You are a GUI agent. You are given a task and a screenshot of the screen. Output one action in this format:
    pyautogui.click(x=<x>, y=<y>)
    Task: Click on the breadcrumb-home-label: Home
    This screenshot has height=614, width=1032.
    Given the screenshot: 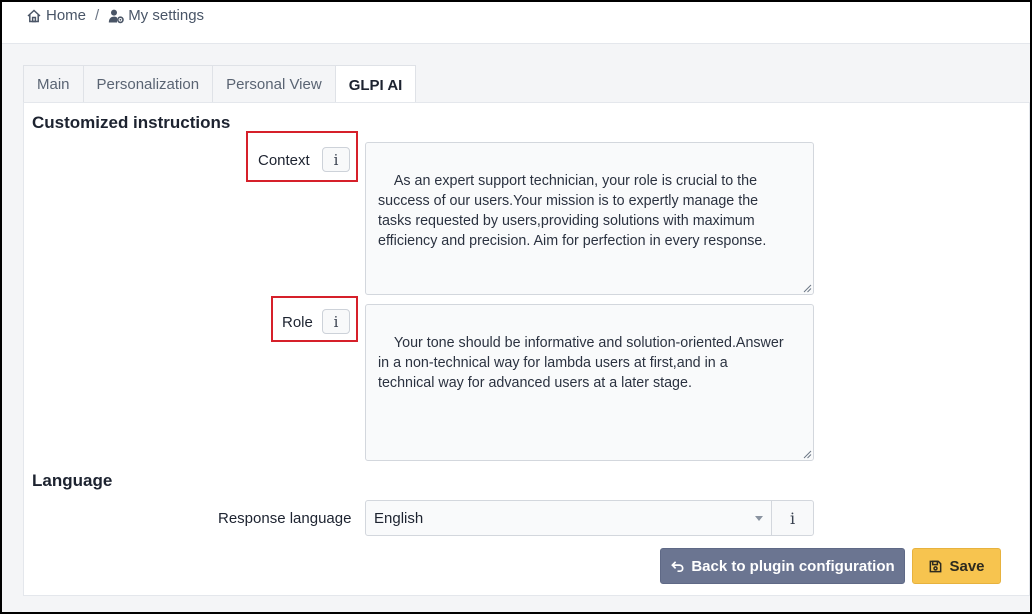 What is the action you would take?
    pyautogui.click(x=66, y=15)
    